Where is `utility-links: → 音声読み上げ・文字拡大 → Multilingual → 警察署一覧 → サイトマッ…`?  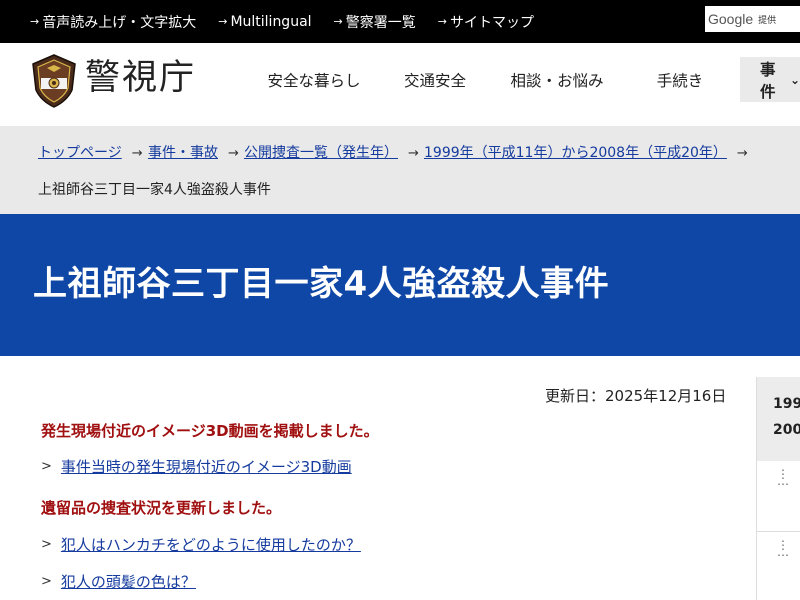 utility-links: → 音声読み上げ・文字拡大 → Multilingual → 警察署一覧 → サイトマッ… is located at coordinates (293, 21).